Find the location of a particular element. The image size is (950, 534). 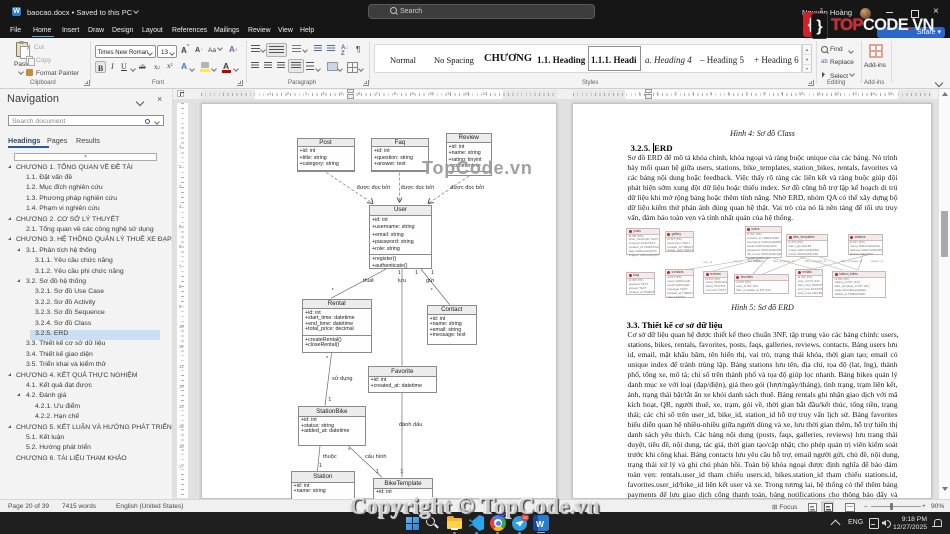

svg-text: post_id is located at coordinates (737, 261).